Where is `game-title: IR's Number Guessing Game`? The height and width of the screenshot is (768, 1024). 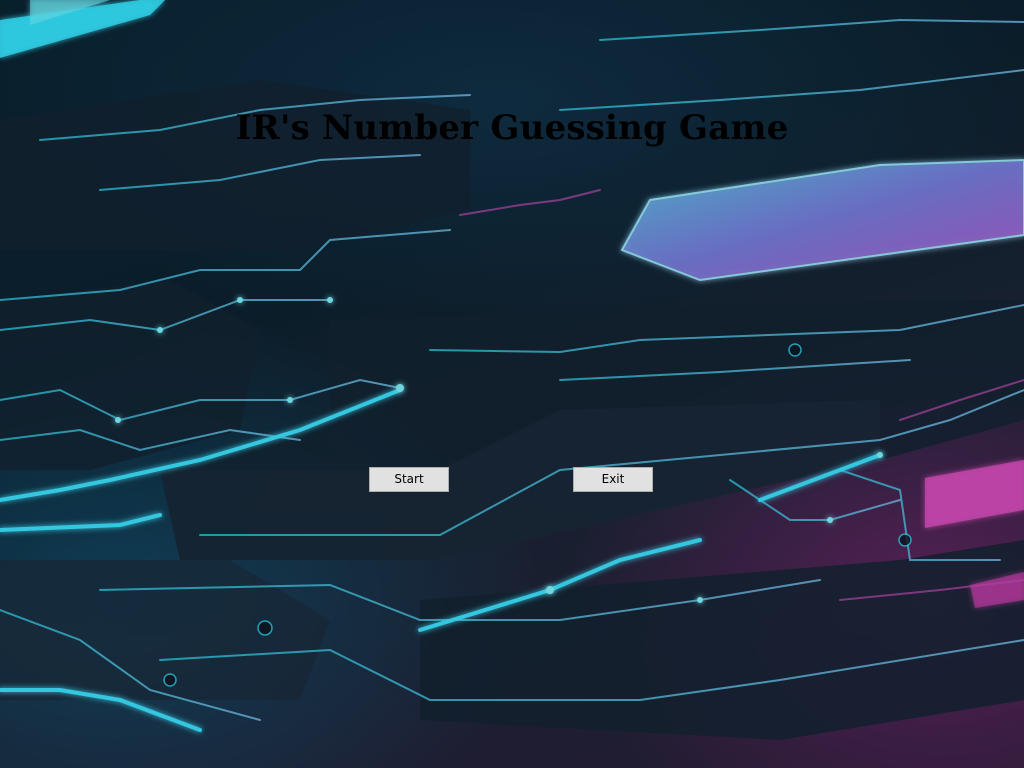
game-title: IR's Number Guessing Game is located at coordinates (512, 128).